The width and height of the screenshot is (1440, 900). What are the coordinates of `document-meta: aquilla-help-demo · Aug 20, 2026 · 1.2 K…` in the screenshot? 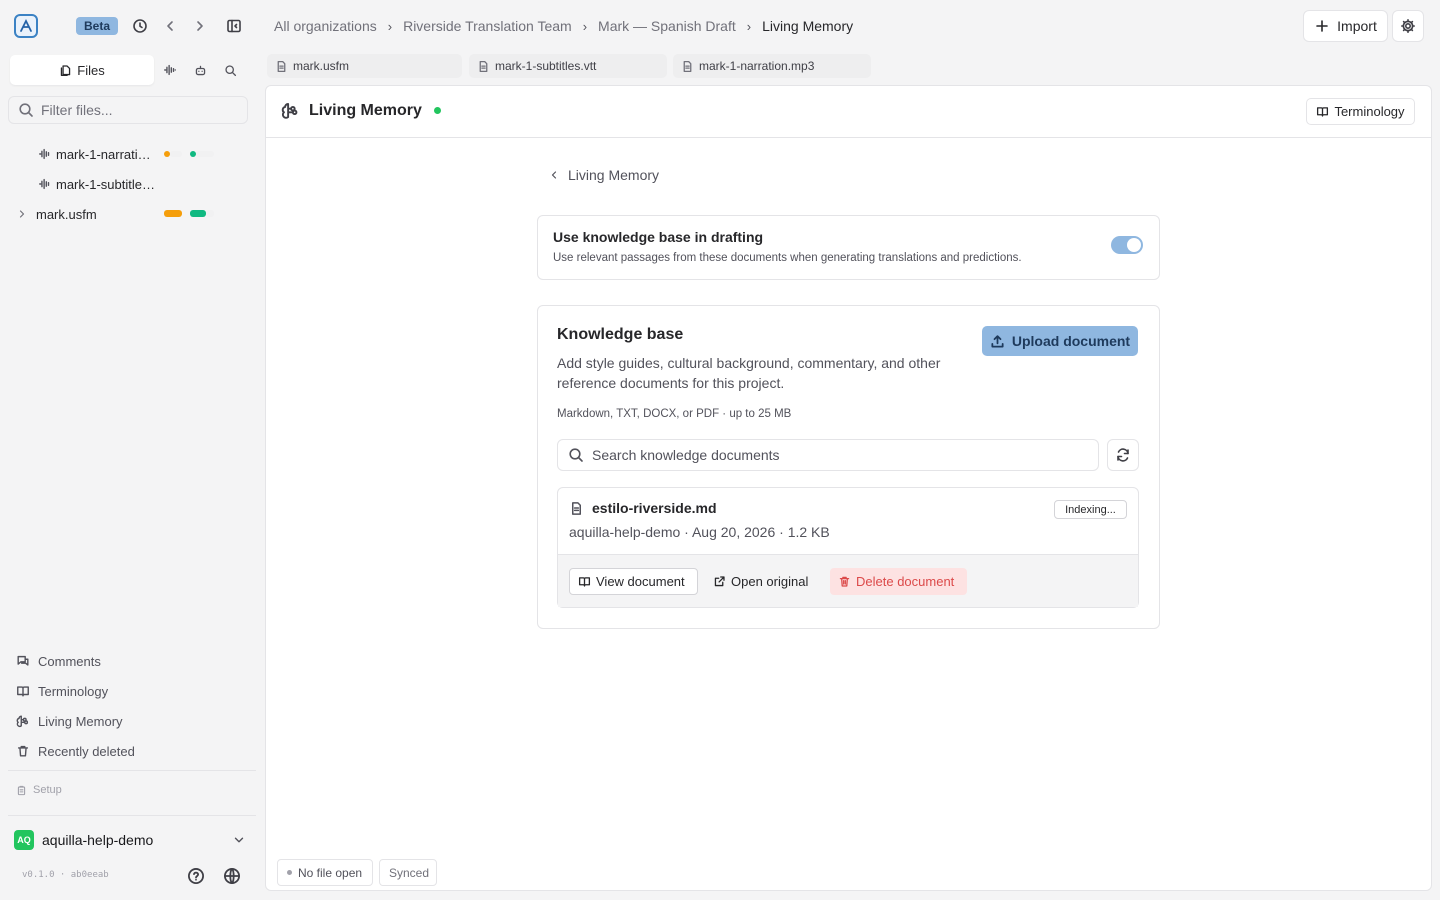 It's located at (699, 532).